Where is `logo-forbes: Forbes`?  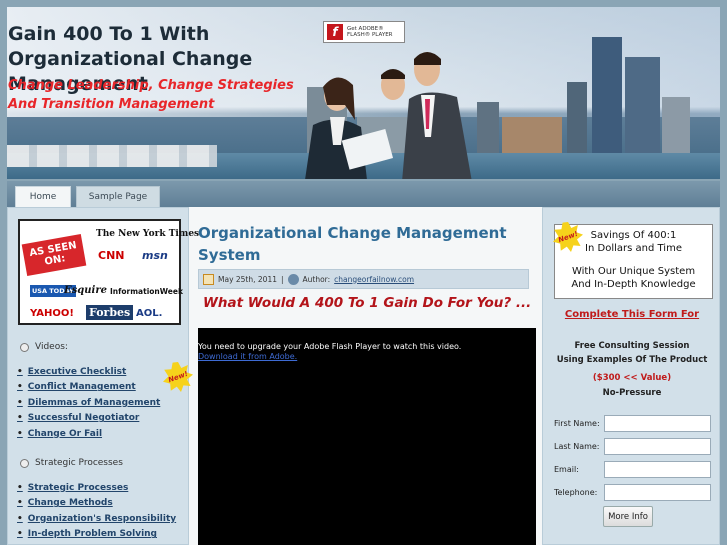
logo-forbes: Forbes is located at coordinates (110, 312).